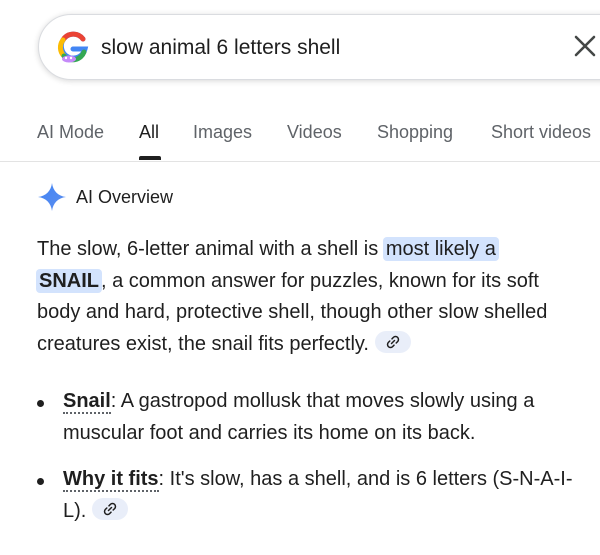  What do you see at coordinates (125, 197) in the screenshot?
I see `ai-overview-title: AI Overview` at bounding box center [125, 197].